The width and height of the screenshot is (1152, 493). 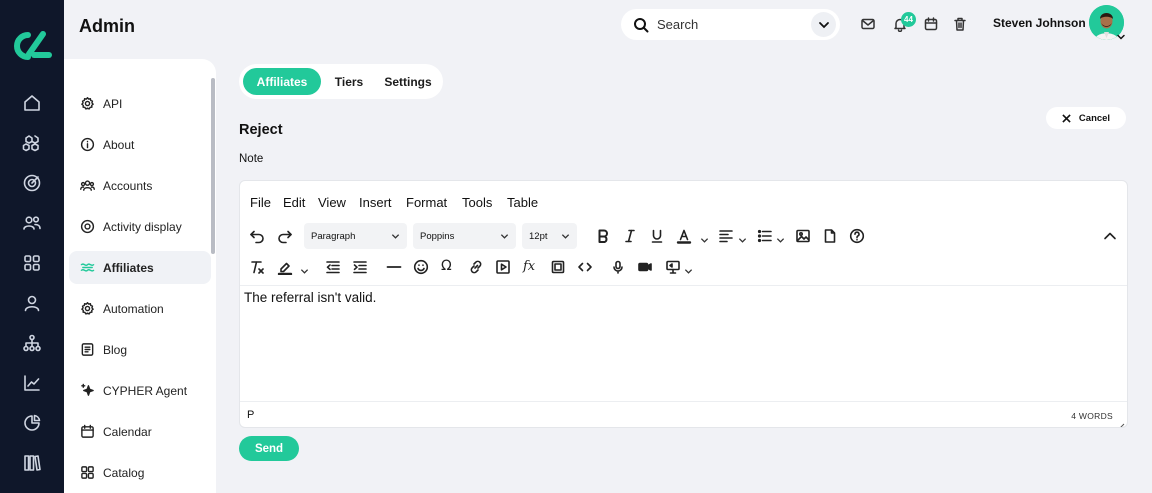 What do you see at coordinates (140, 103) in the screenshot?
I see `sidebar-item-api: API` at bounding box center [140, 103].